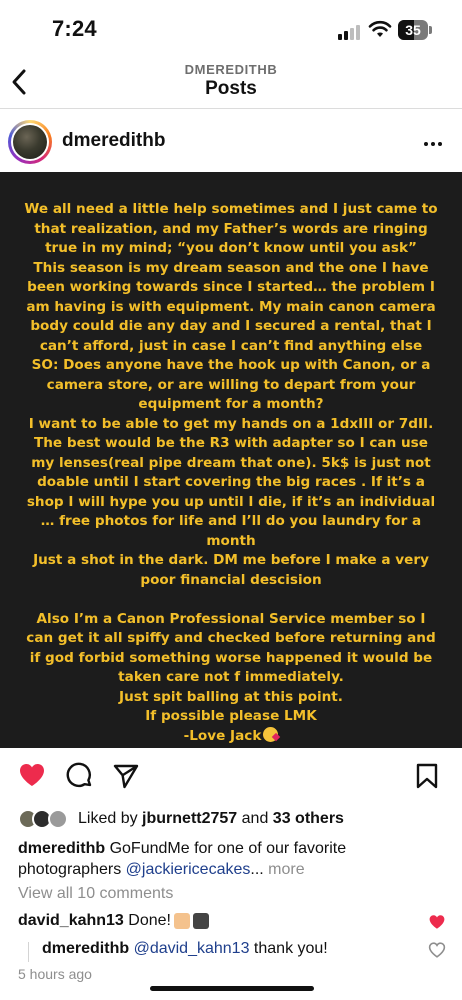 The image size is (462, 1000). Describe the element at coordinates (351, 32) in the screenshot. I see `signal-icon` at that location.